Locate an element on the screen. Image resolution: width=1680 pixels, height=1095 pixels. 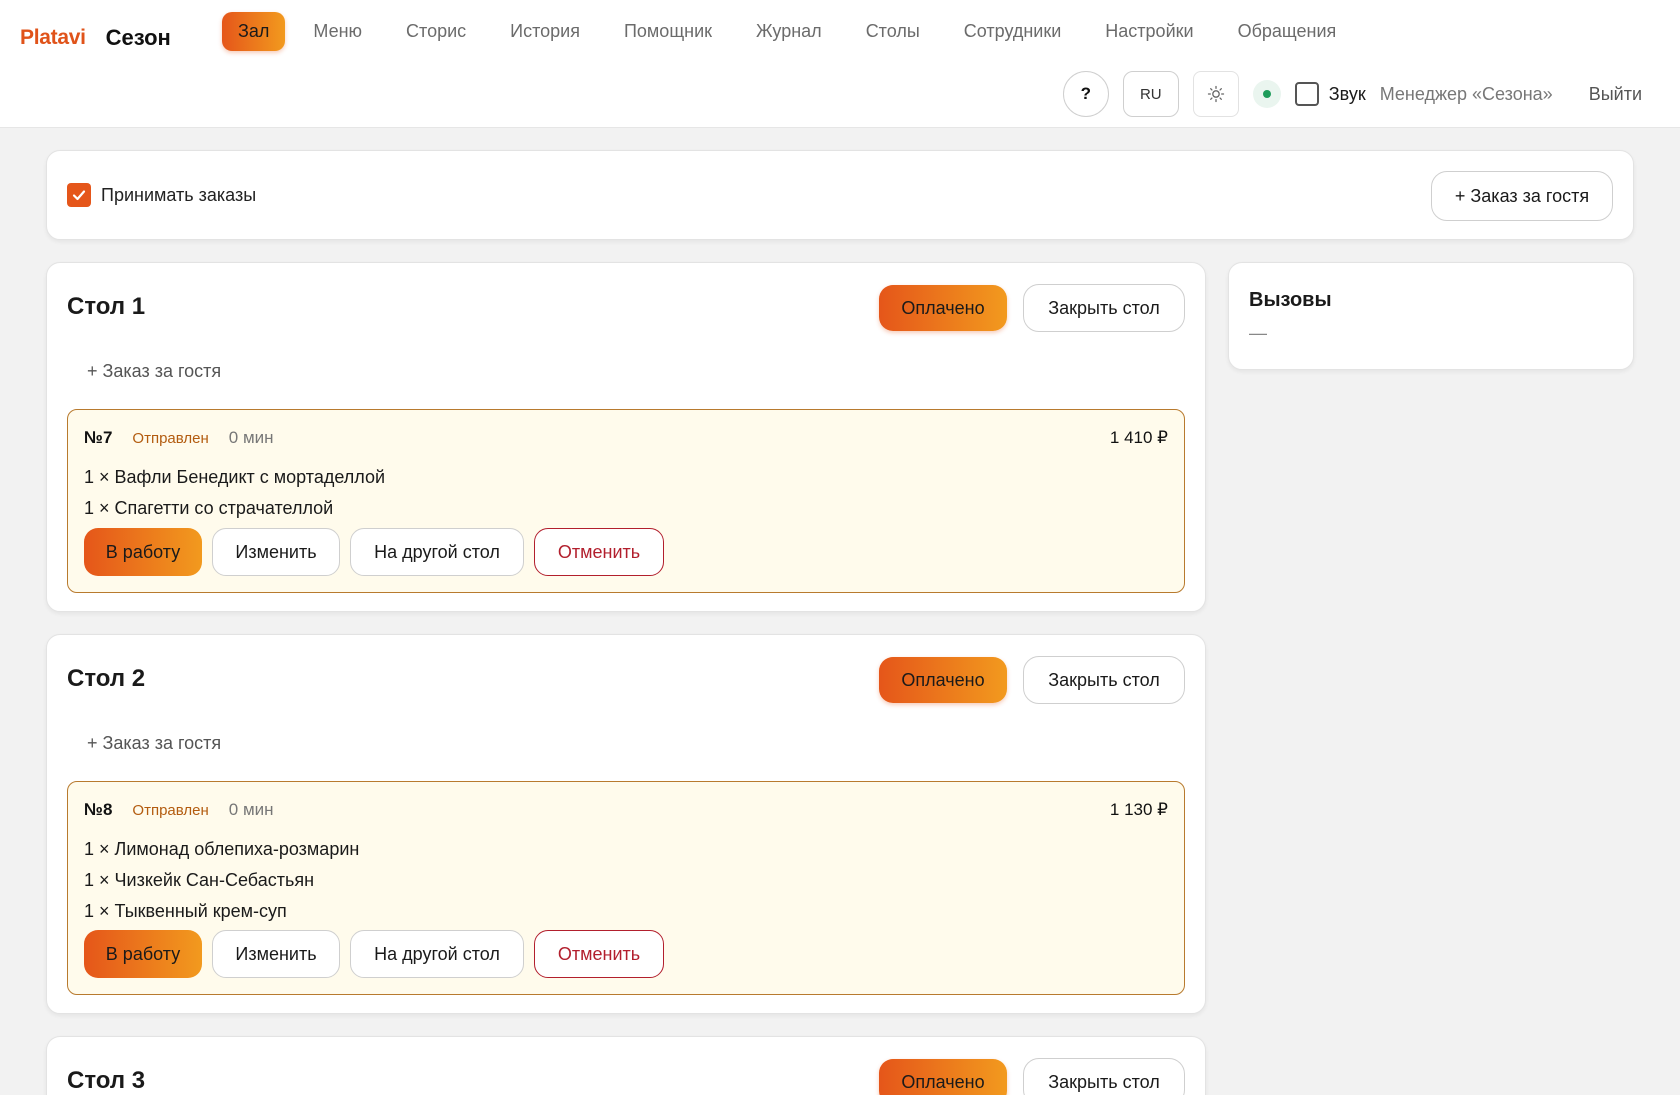
nav-item-history: История is located at coordinates (545, 31).